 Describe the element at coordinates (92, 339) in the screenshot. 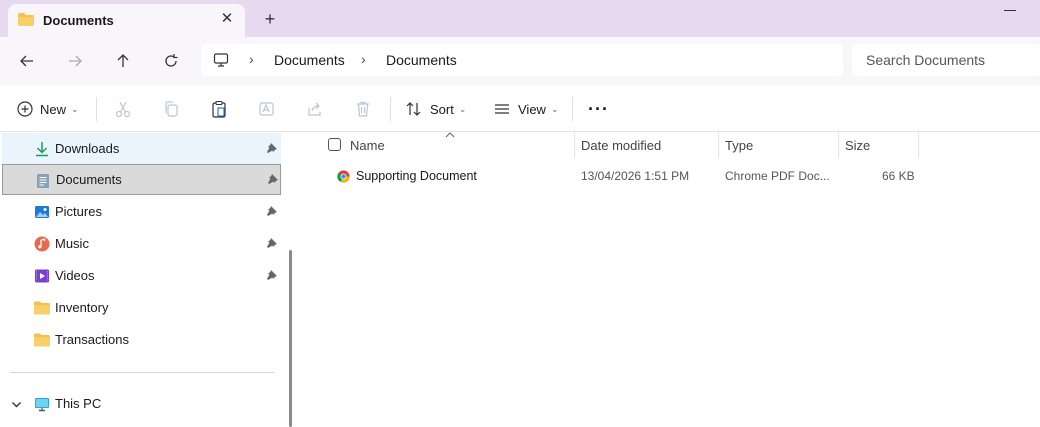

I see `sidebar-item-label: Transactions` at that location.